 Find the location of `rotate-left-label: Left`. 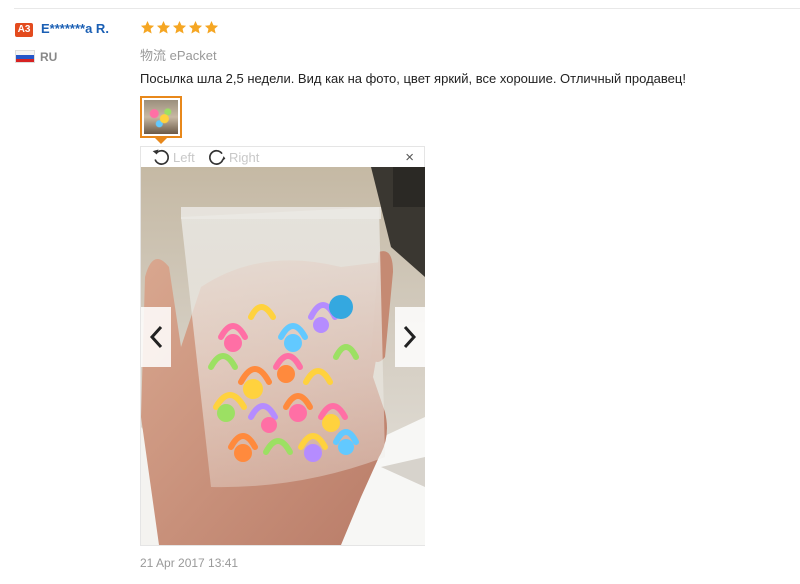

rotate-left-label: Left is located at coordinates (184, 157).